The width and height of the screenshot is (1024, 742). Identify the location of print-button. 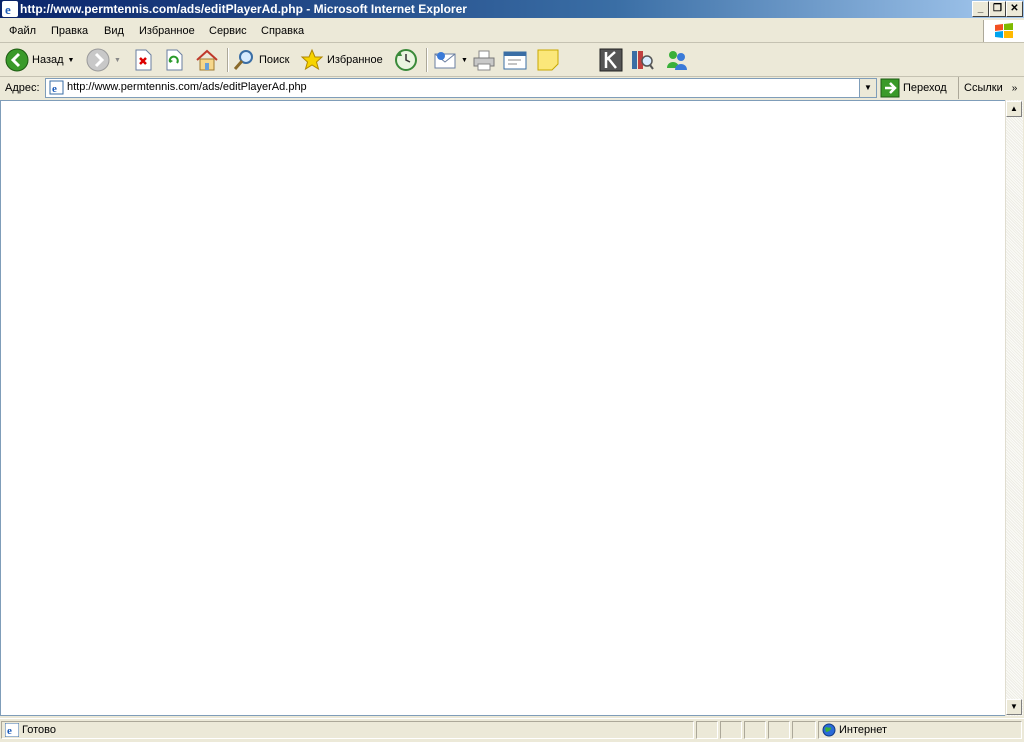
(484, 60).